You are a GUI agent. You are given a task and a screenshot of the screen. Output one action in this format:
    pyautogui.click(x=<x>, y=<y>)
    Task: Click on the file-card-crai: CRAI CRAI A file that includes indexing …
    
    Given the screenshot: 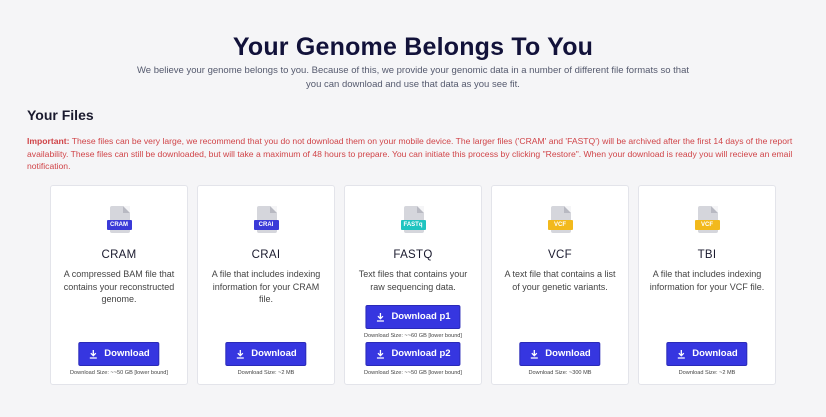 What is the action you would take?
    pyautogui.click(x=266, y=285)
    